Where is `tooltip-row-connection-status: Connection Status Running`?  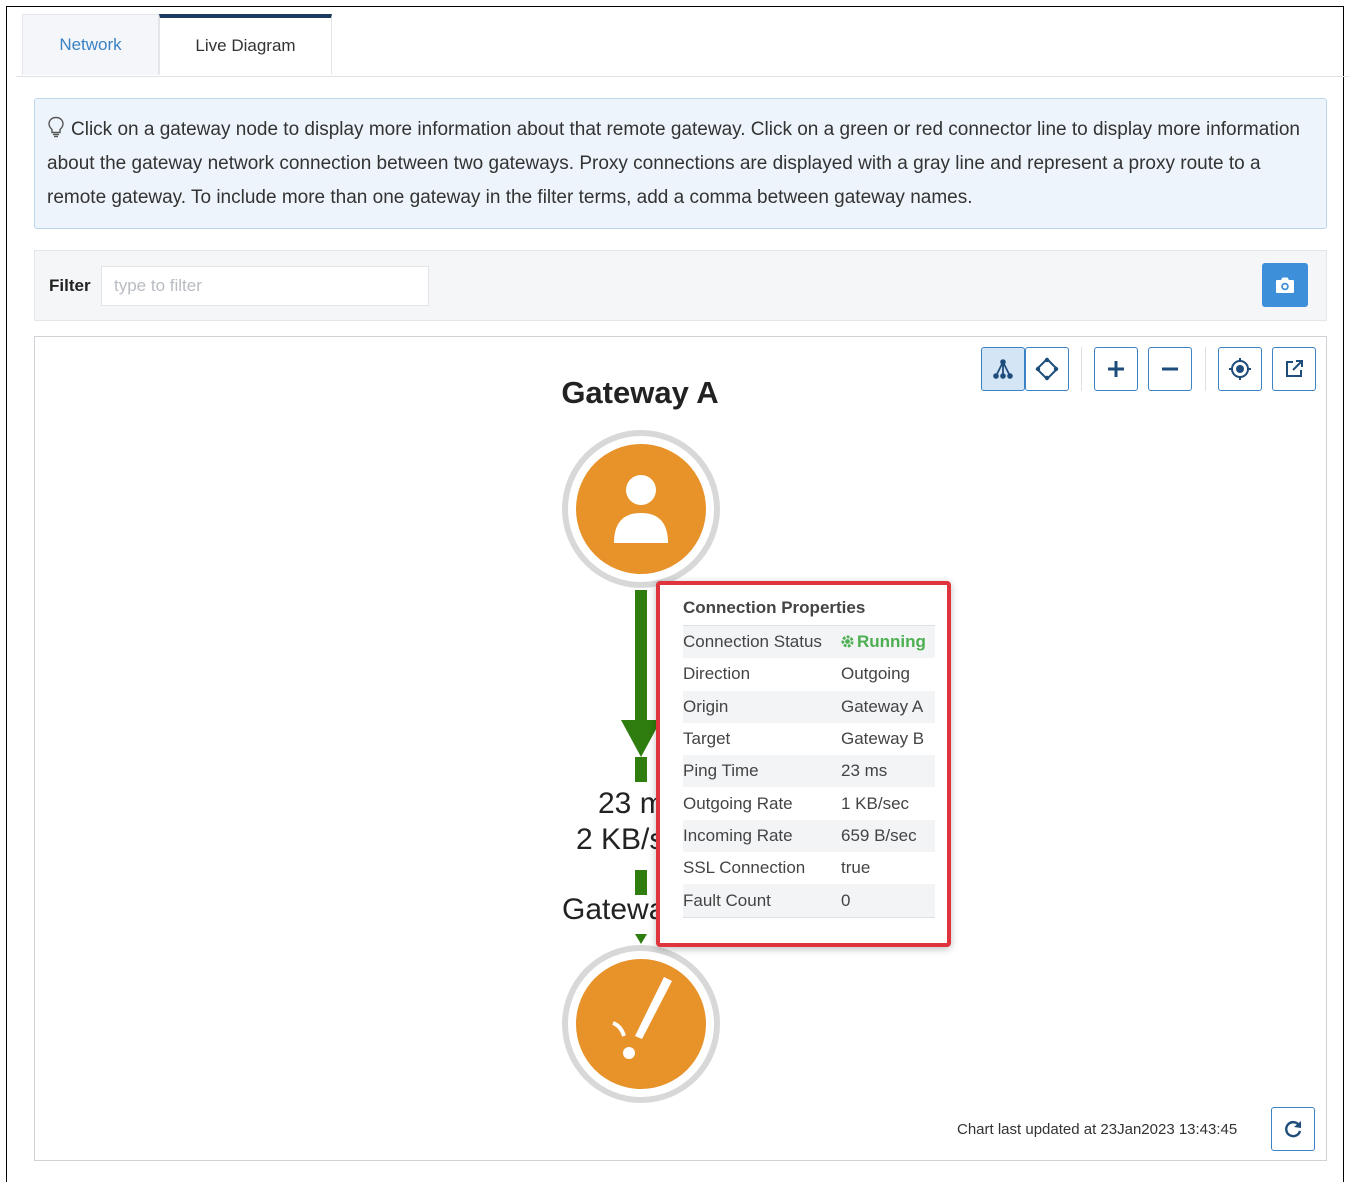 tooltip-row-connection-status: Connection Status Running is located at coordinates (809, 642).